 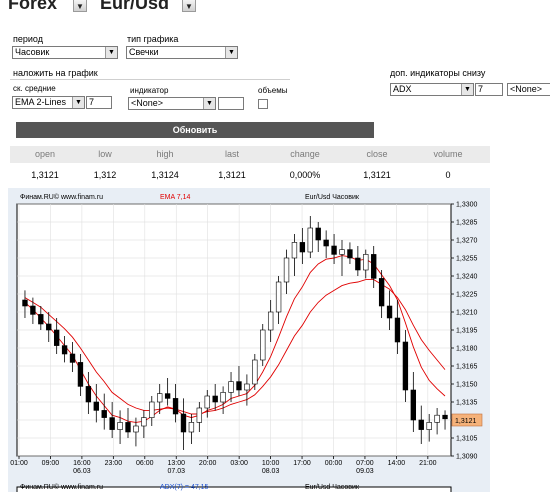 What do you see at coordinates (467, 403) in the screenshot?
I see `y-tick-label: 1,3135` at bounding box center [467, 403].